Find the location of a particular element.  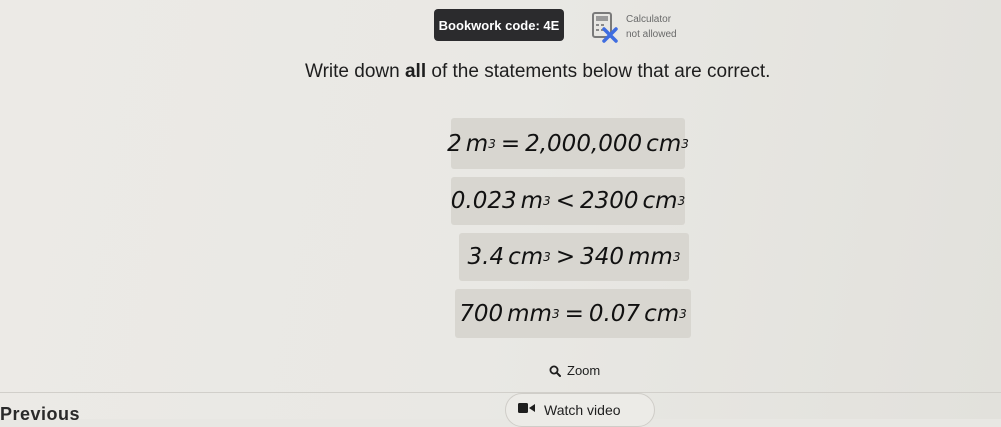

calculator-status-line1: Calculator is located at coordinates (649, 19).